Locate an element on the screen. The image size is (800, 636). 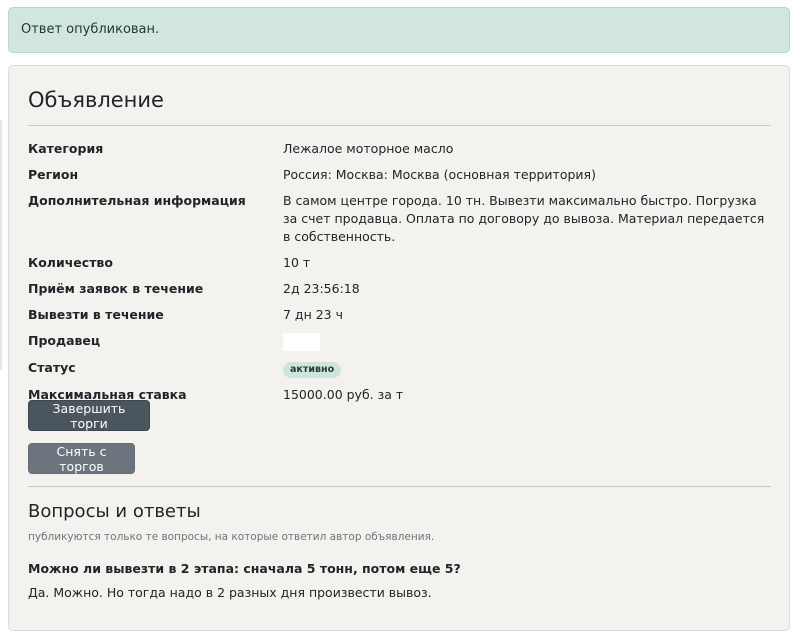
detail-row-category: Категория Лежалое моторное масло is located at coordinates (399, 149).